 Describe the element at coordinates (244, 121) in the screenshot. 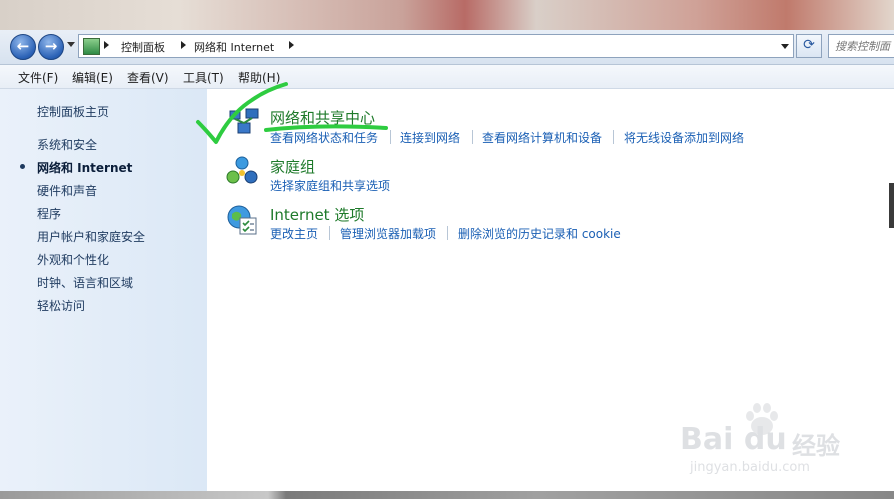

I see `network-sharing-center-icon` at that location.